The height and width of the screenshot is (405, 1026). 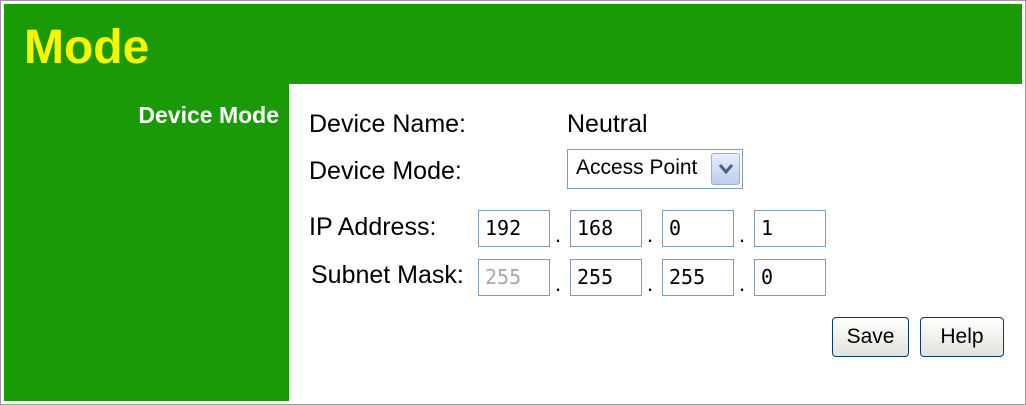 What do you see at coordinates (87, 47) in the screenshot?
I see `page-title: Mode` at bounding box center [87, 47].